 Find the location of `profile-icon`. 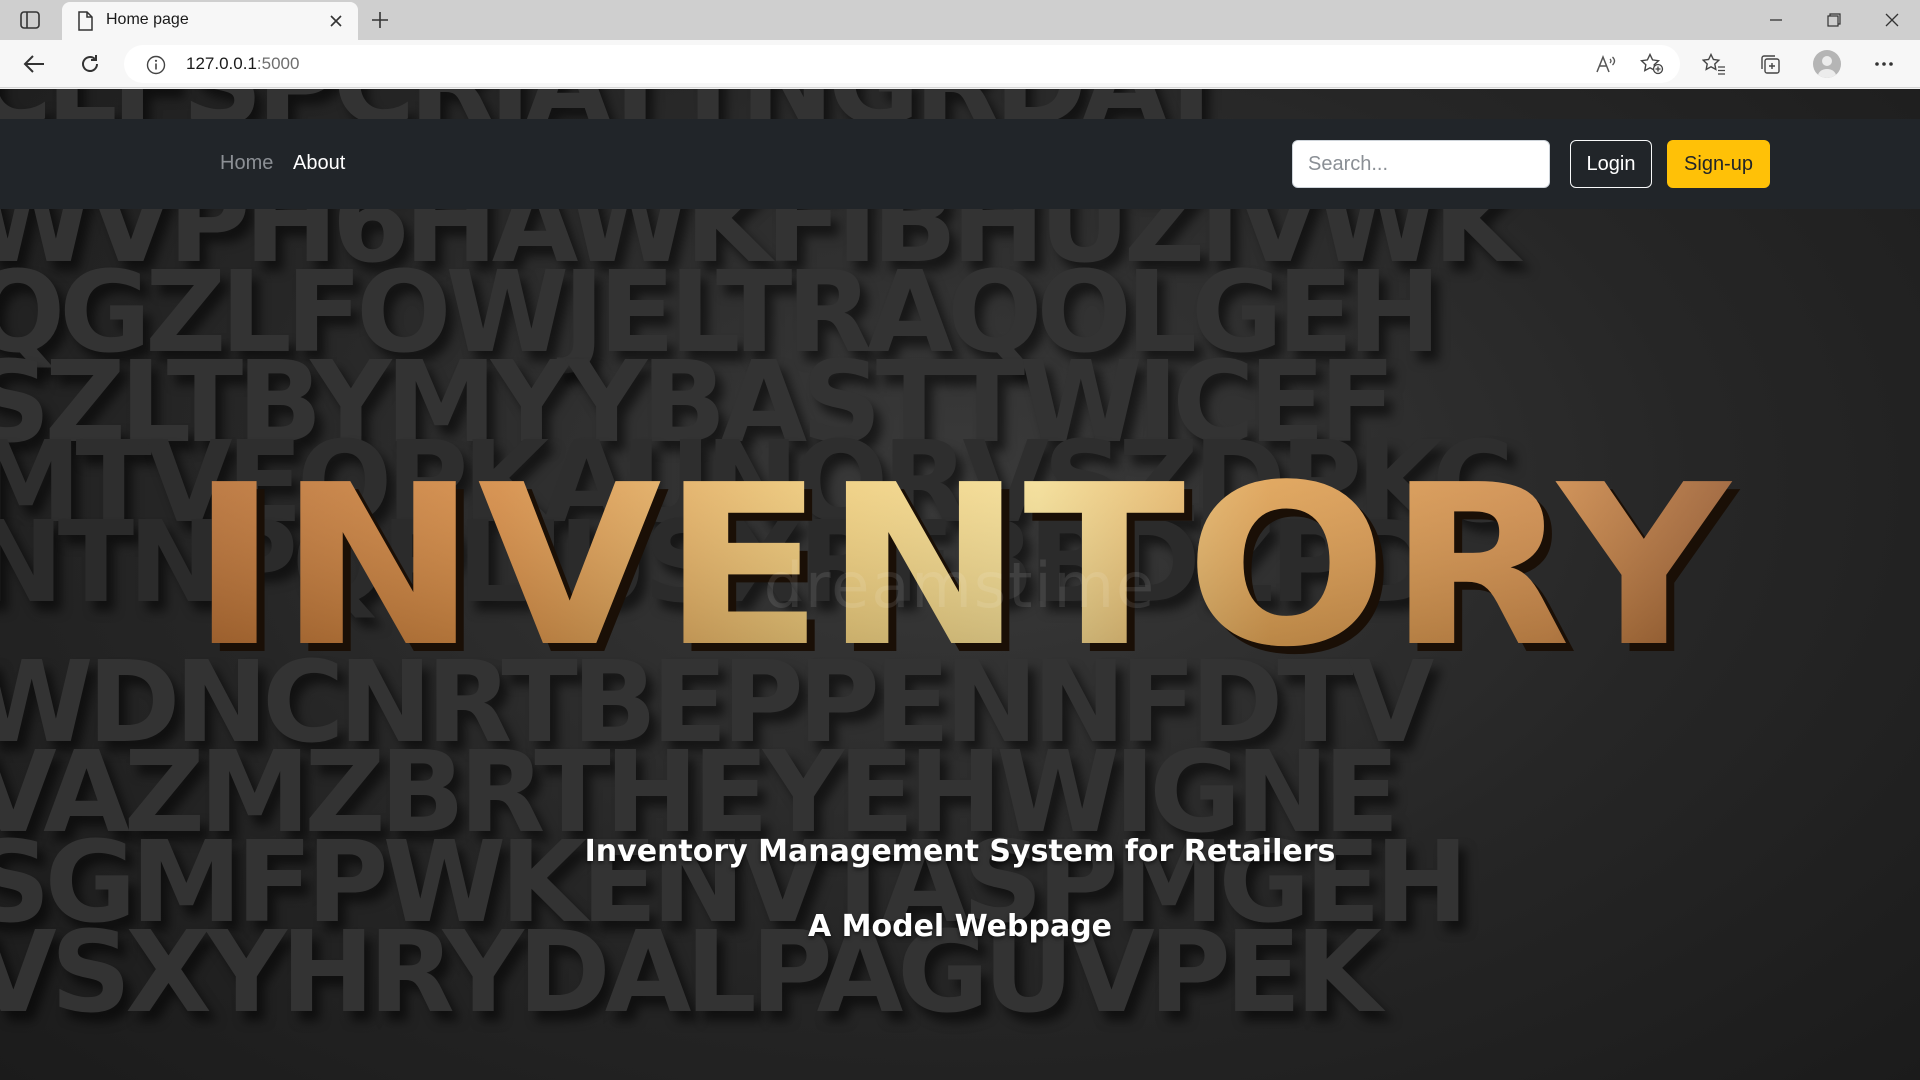

profile-icon is located at coordinates (1827, 64).